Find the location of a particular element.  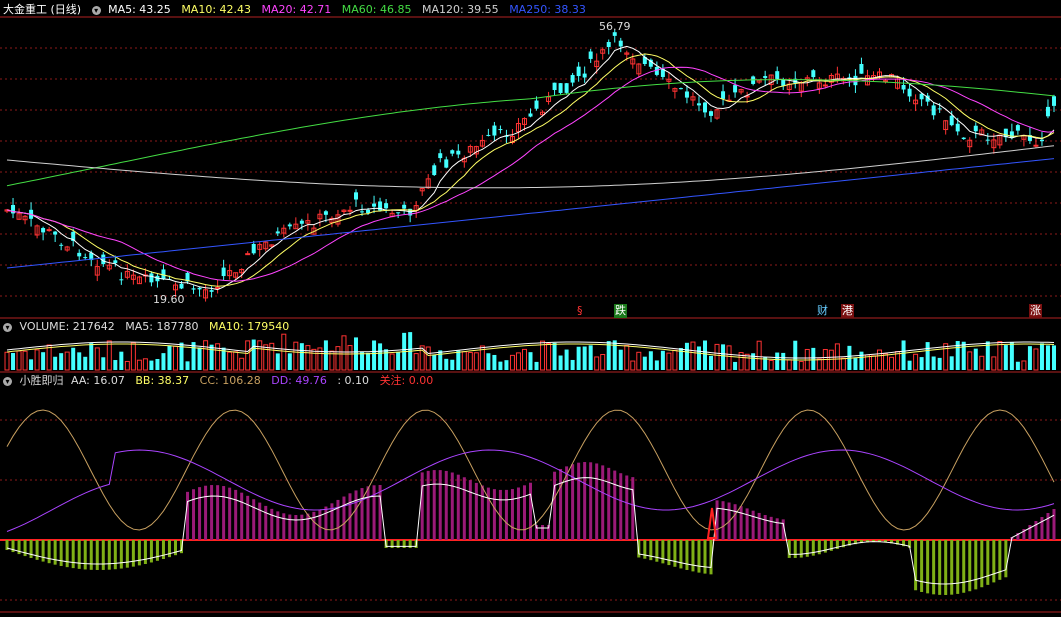

event-marker-section: § is located at coordinates (580, 311).